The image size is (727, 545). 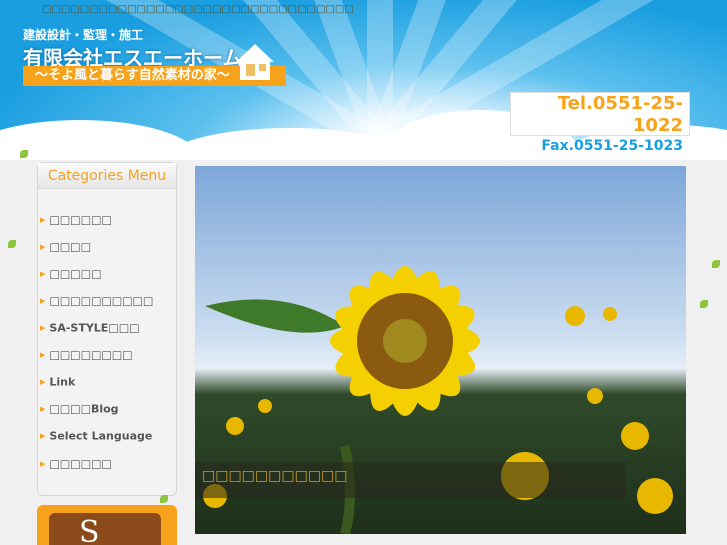 I want to click on menu-item: ▶ □□□□□, so click(x=70, y=274).